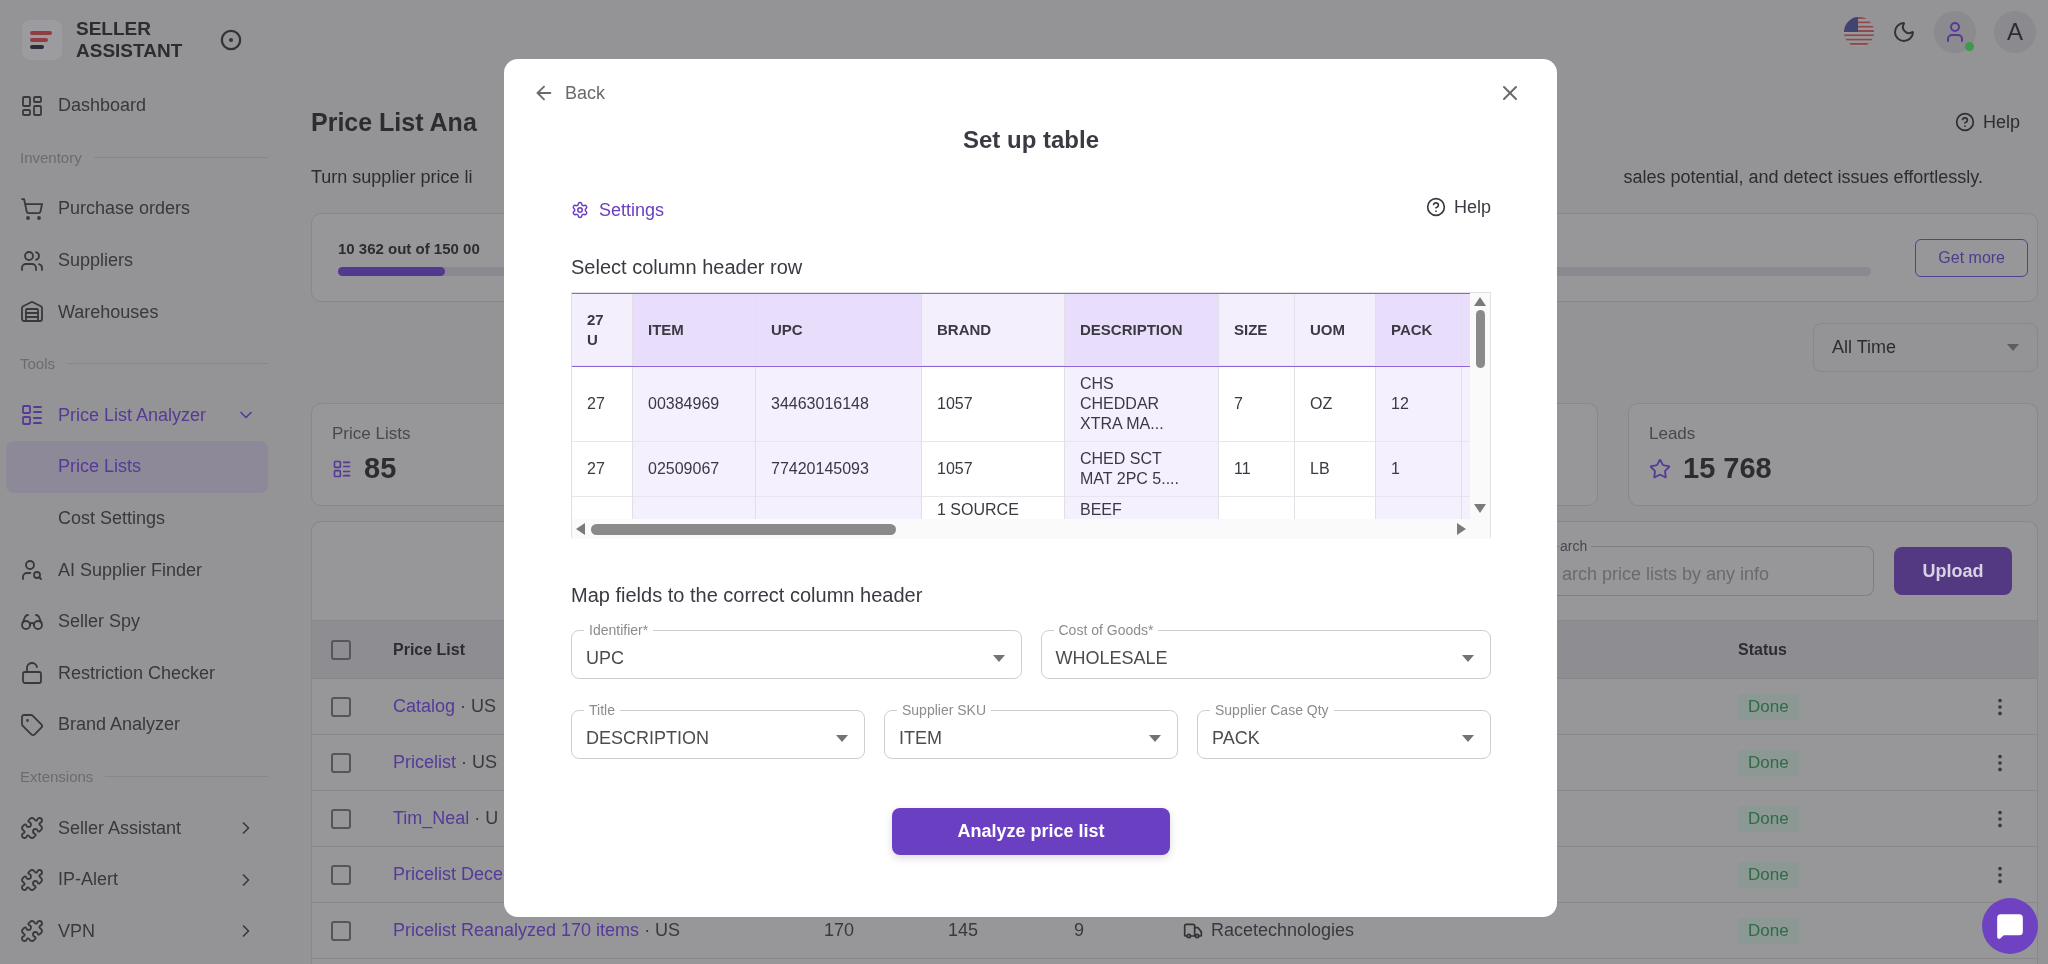 The image size is (2048, 964). Describe the element at coordinates (137, 518) in the screenshot. I see `sidebar-item: Cost Settings` at that location.